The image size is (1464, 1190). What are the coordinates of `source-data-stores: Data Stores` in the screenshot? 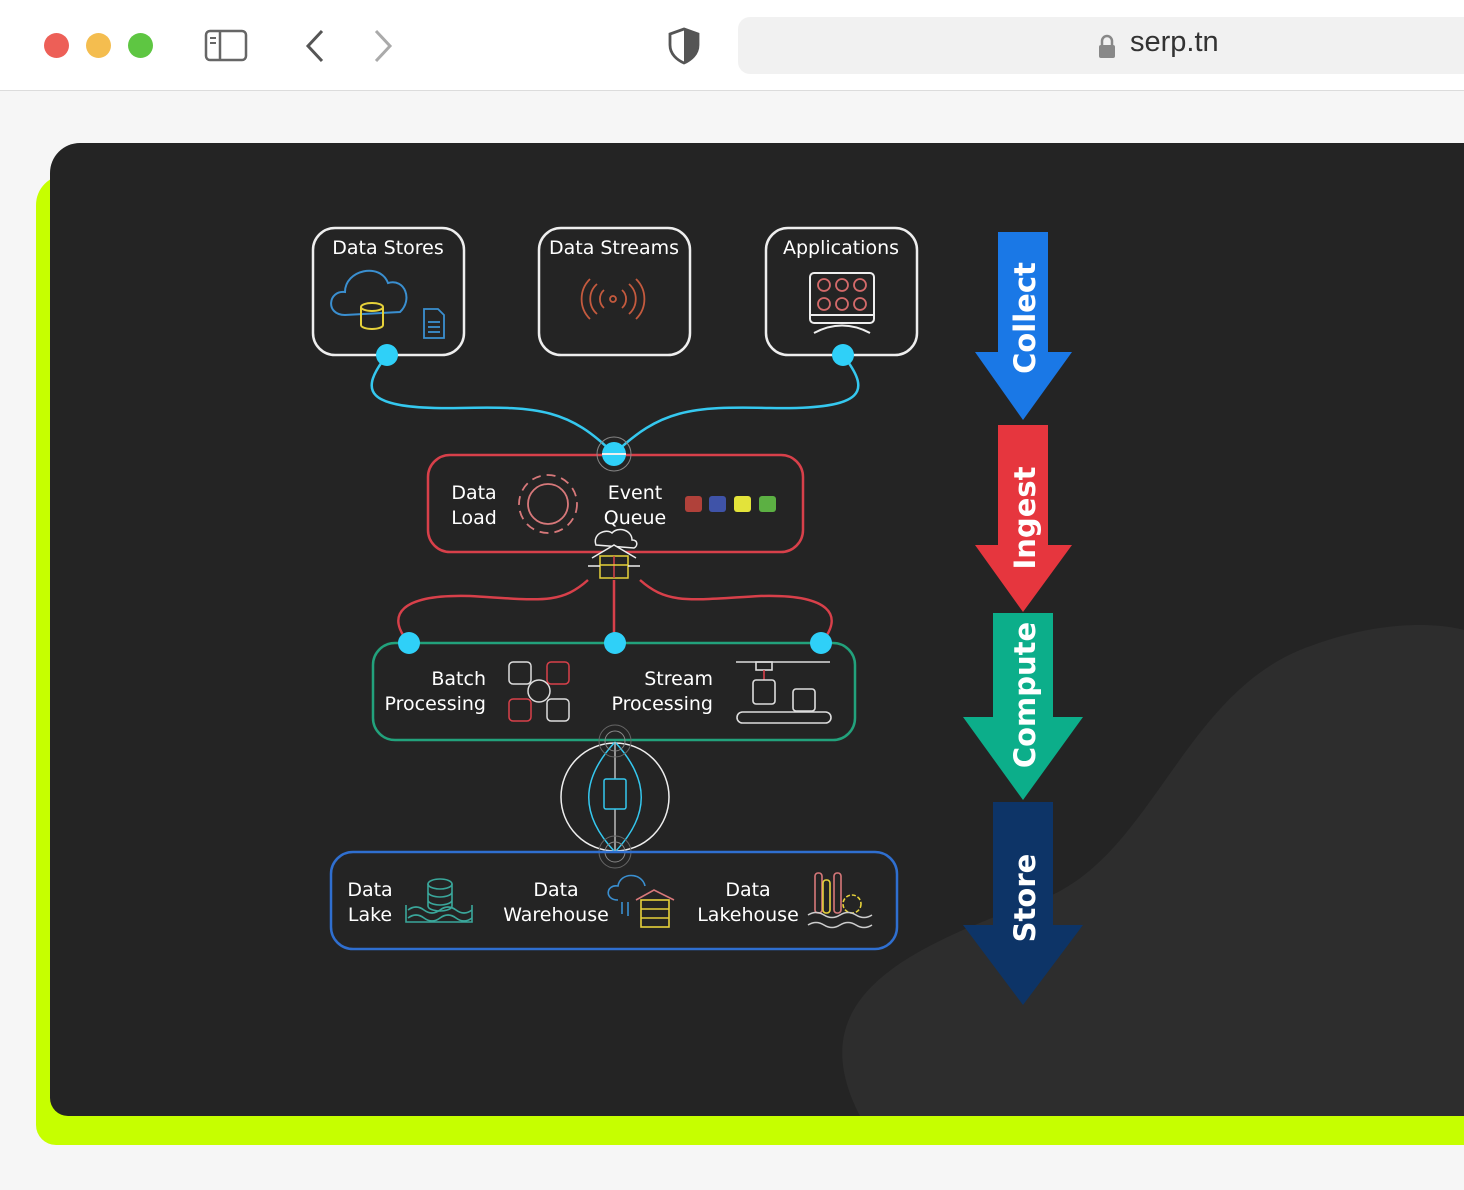 It's located at (388, 291).